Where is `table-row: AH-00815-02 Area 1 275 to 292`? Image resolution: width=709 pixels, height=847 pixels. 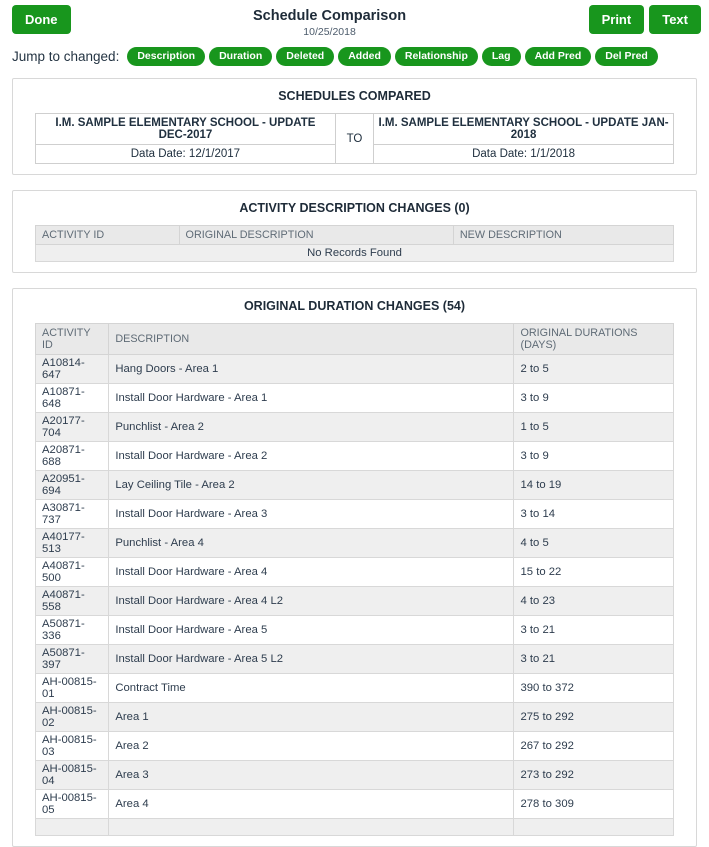
table-row: AH-00815-02 Area 1 275 to 292 is located at coordinates (354, 717).